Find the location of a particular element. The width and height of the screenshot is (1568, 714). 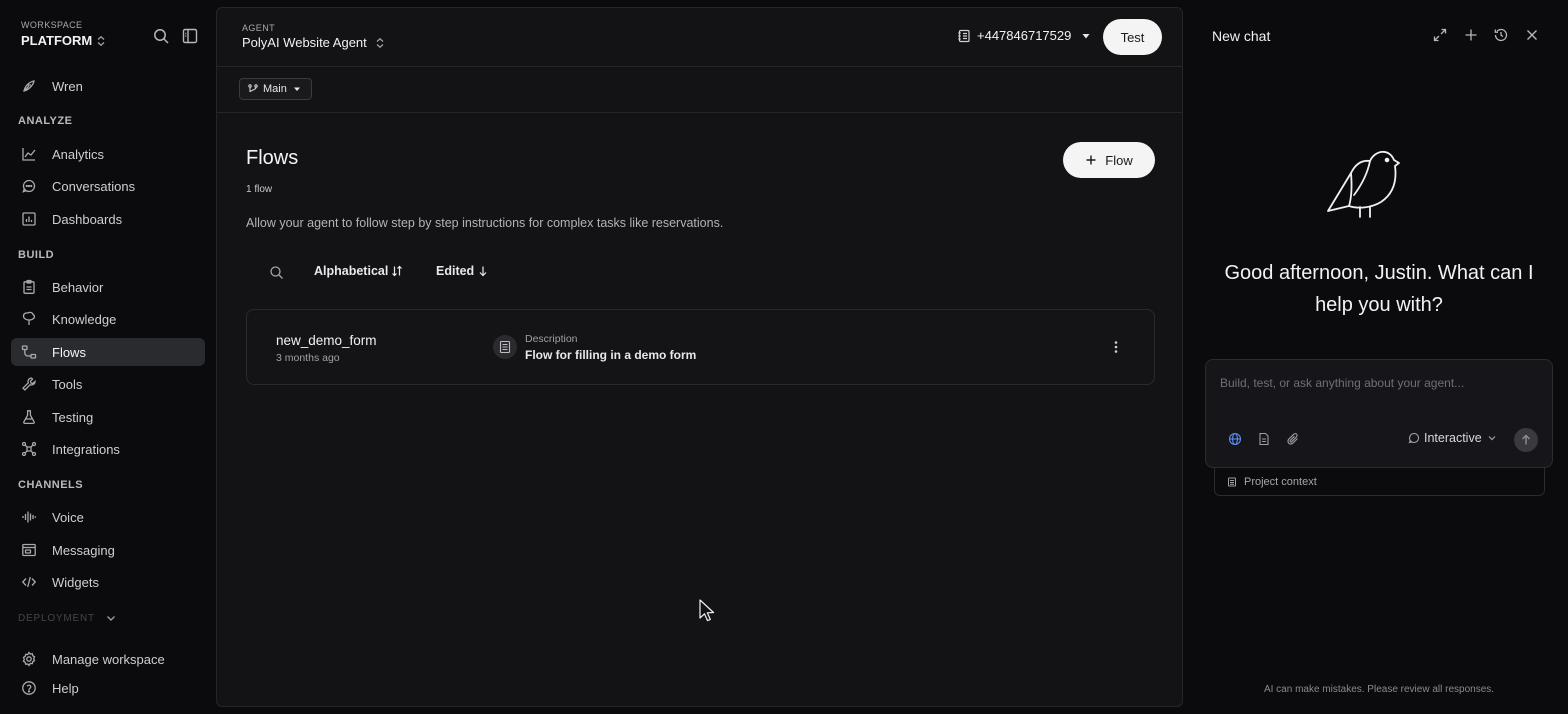

sidebar-item-label: Help is located at coordinates (65, 688).